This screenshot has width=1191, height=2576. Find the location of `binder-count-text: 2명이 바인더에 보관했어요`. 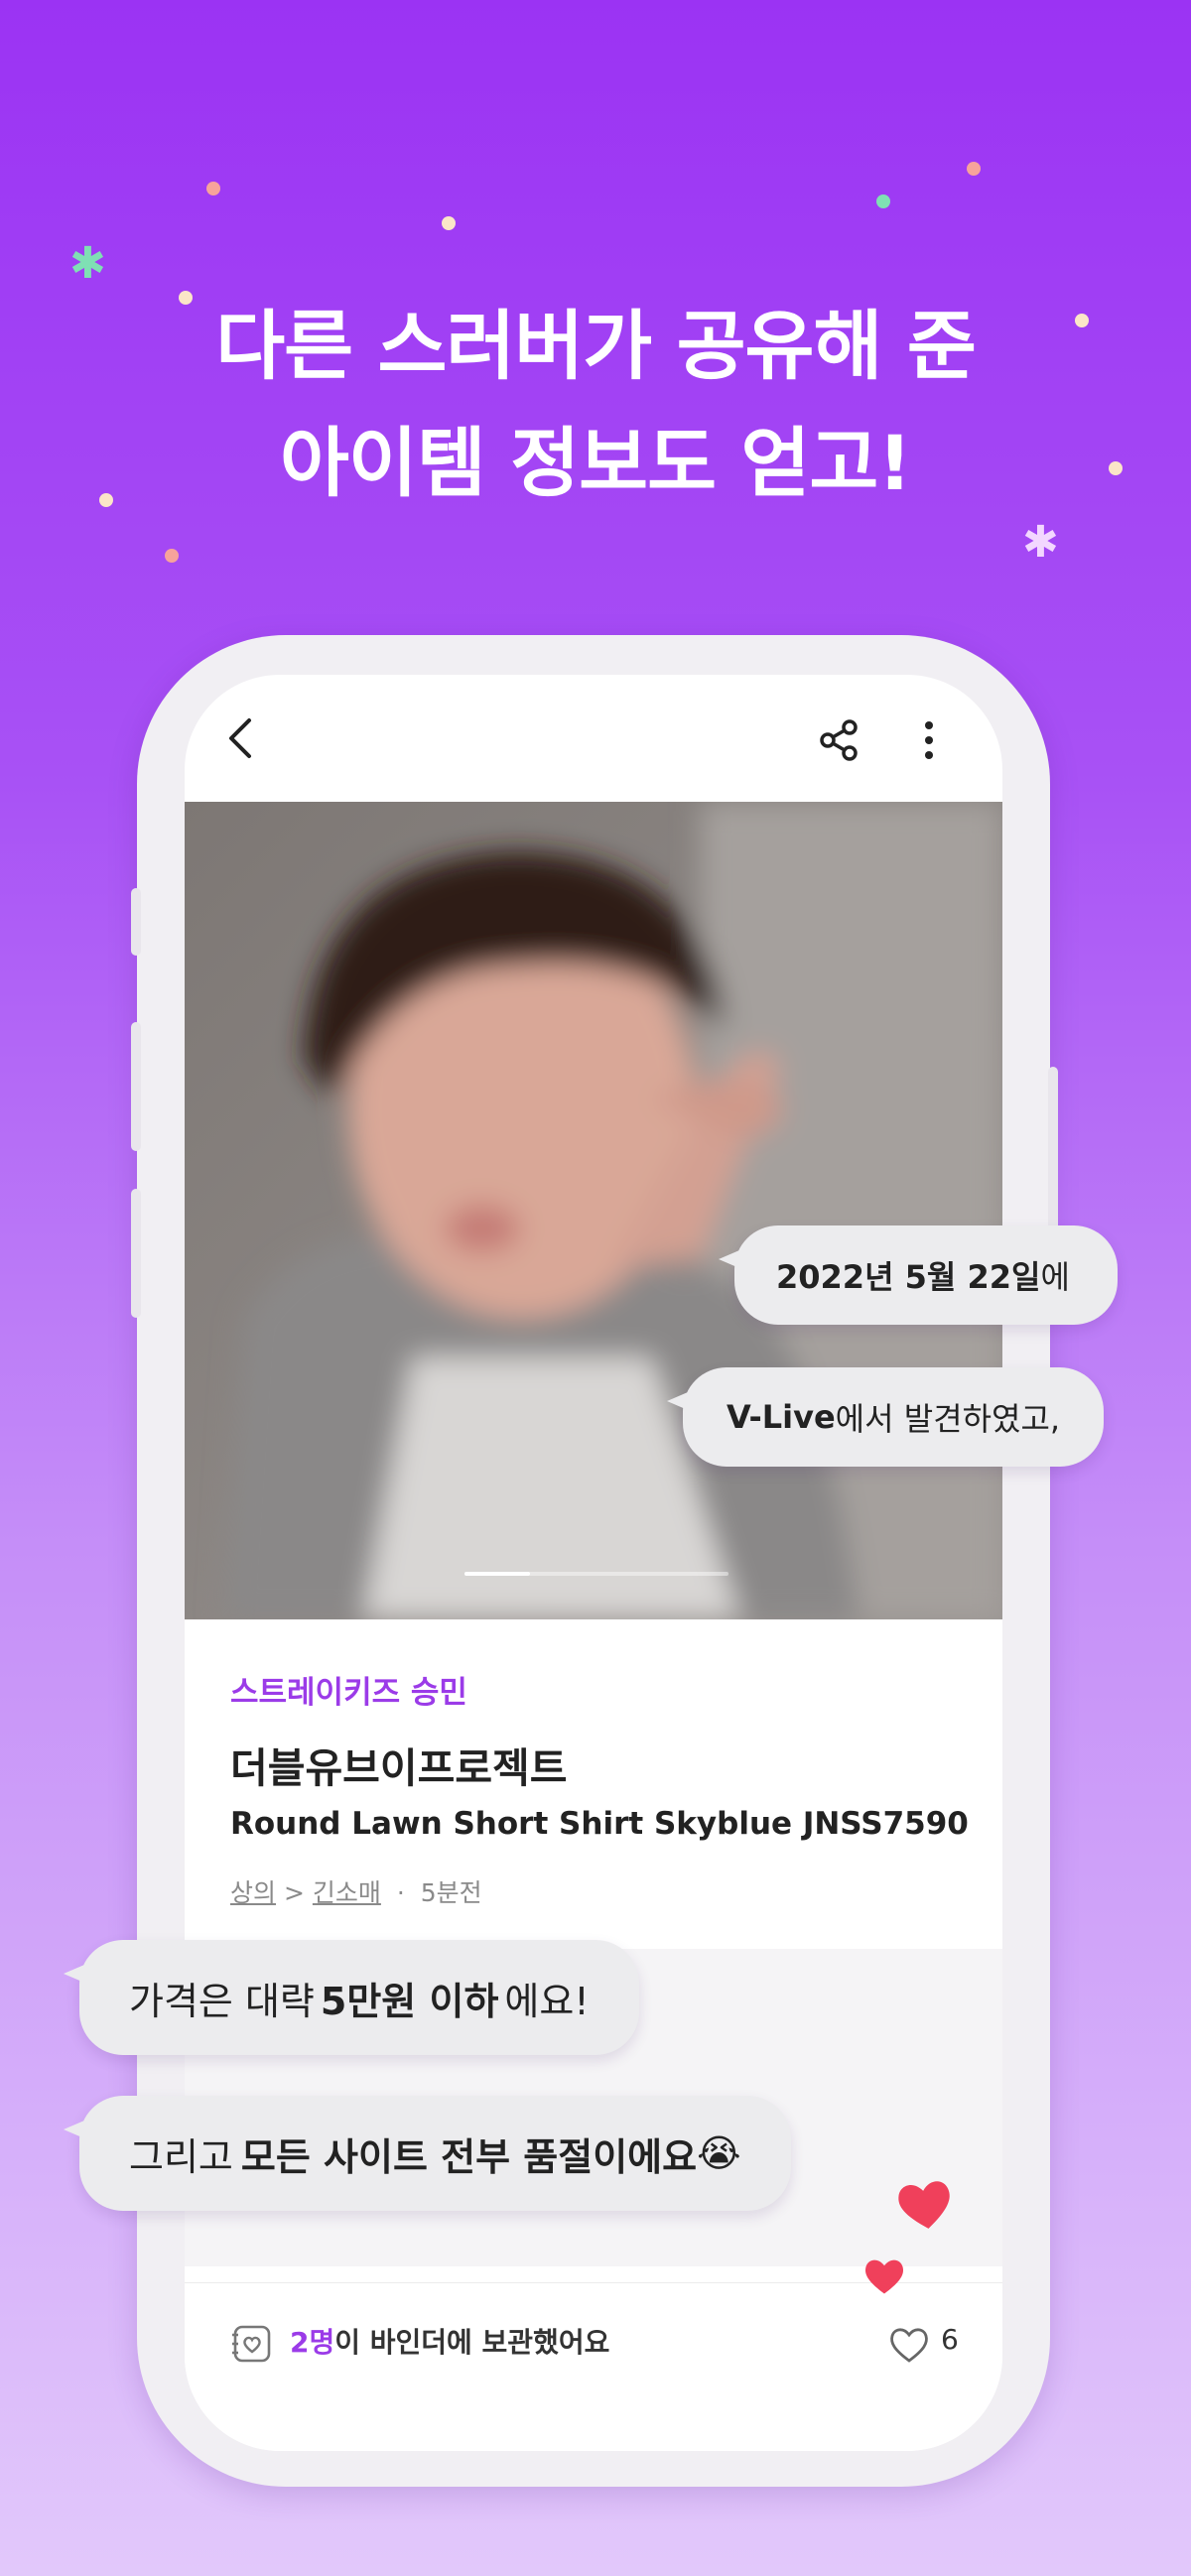

binder-count-text: 2명이 바인더에 보관했어요 is located at coordinates (449, 2341).